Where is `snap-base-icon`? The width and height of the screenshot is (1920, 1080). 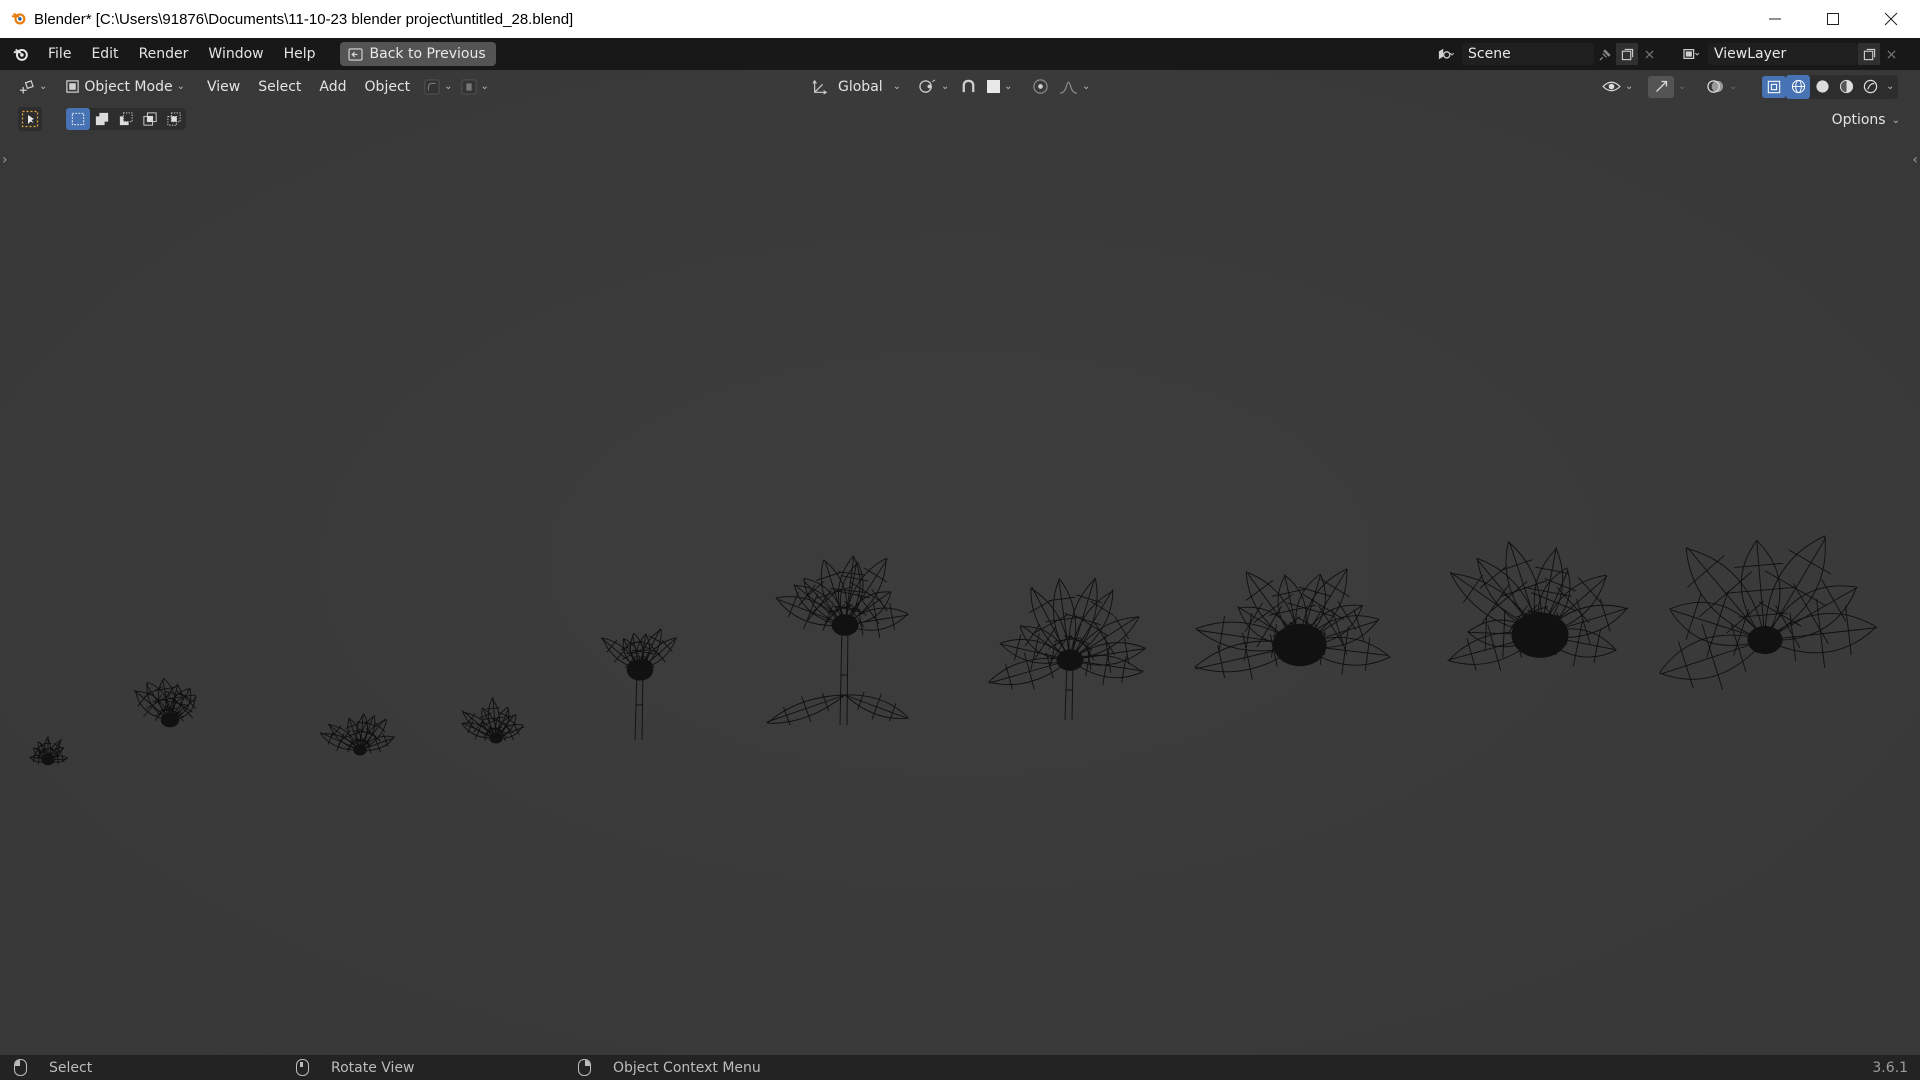 snap-base-icon is located at coordinates (432, 86).